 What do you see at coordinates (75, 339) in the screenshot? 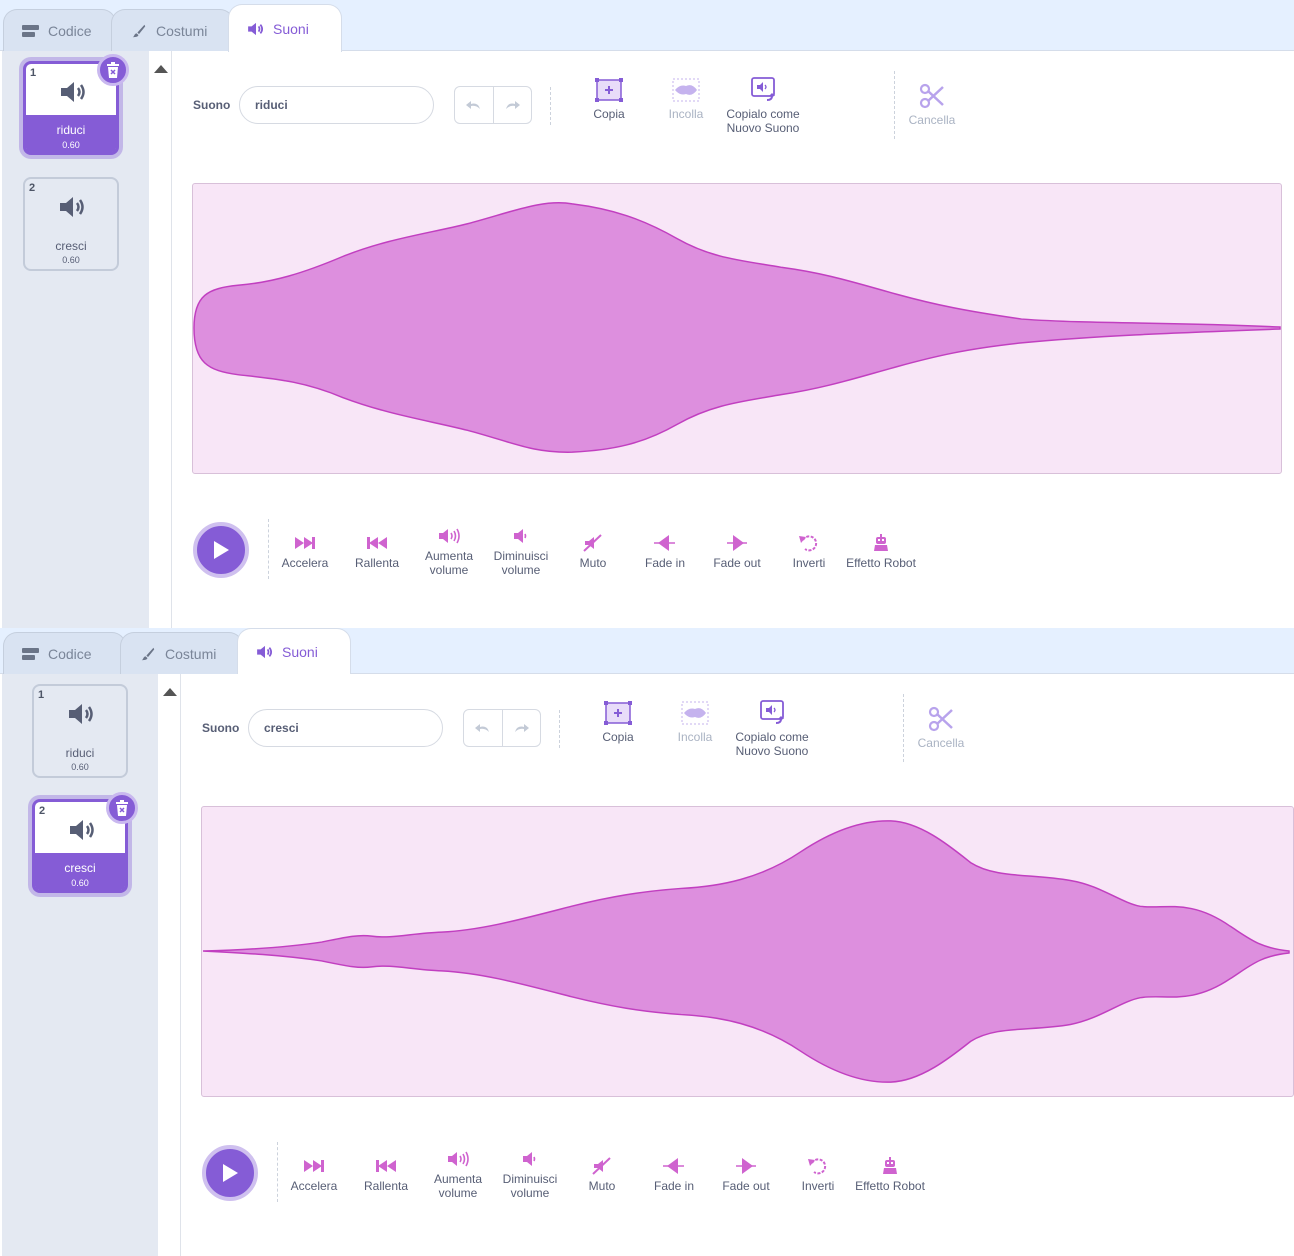
I see `sound-list: 1 riduci 0.60 2 cresci 0.60` at bounding box center [75, 339].